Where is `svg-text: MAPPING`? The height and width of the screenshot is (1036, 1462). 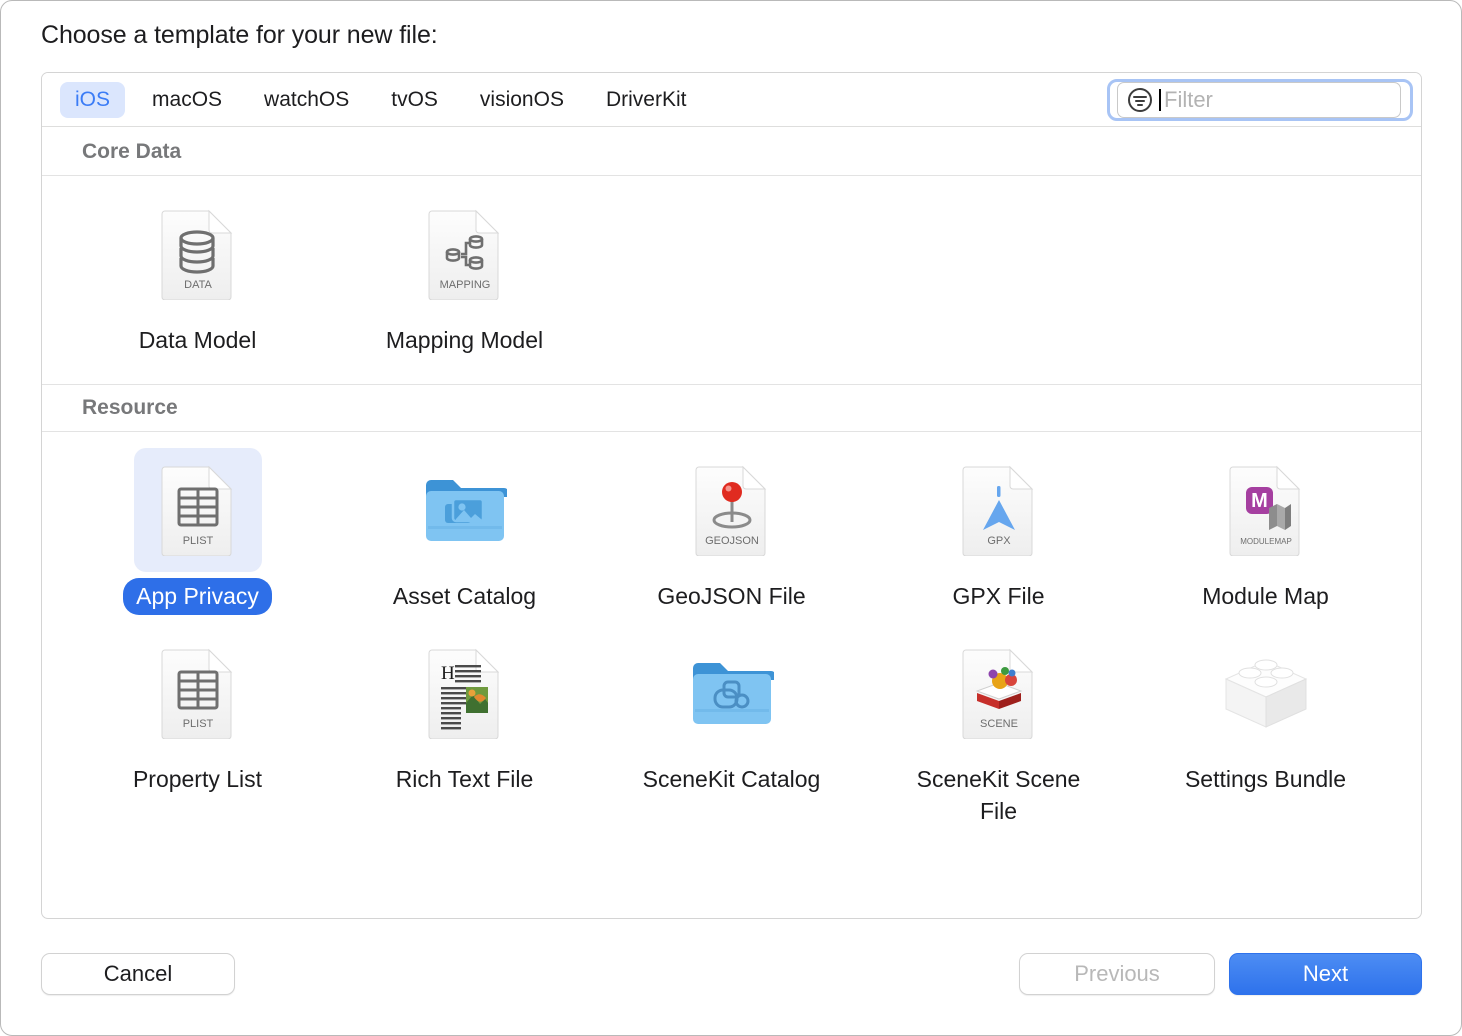 svg-text: MAPPING is located at coordinates (464, 285).